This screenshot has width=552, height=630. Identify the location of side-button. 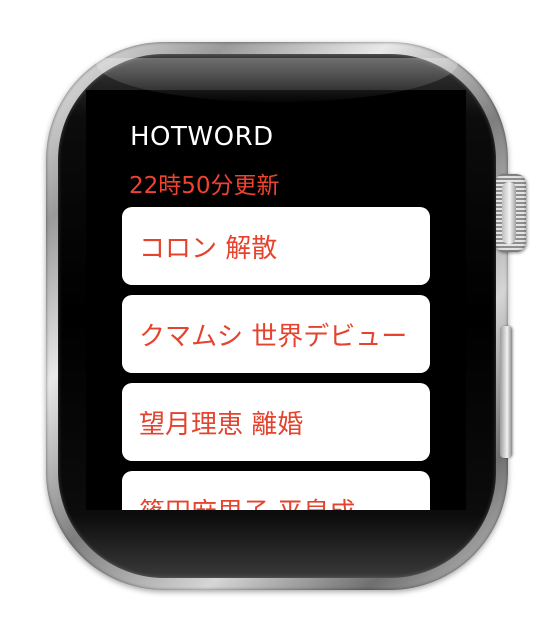
(506, 392).